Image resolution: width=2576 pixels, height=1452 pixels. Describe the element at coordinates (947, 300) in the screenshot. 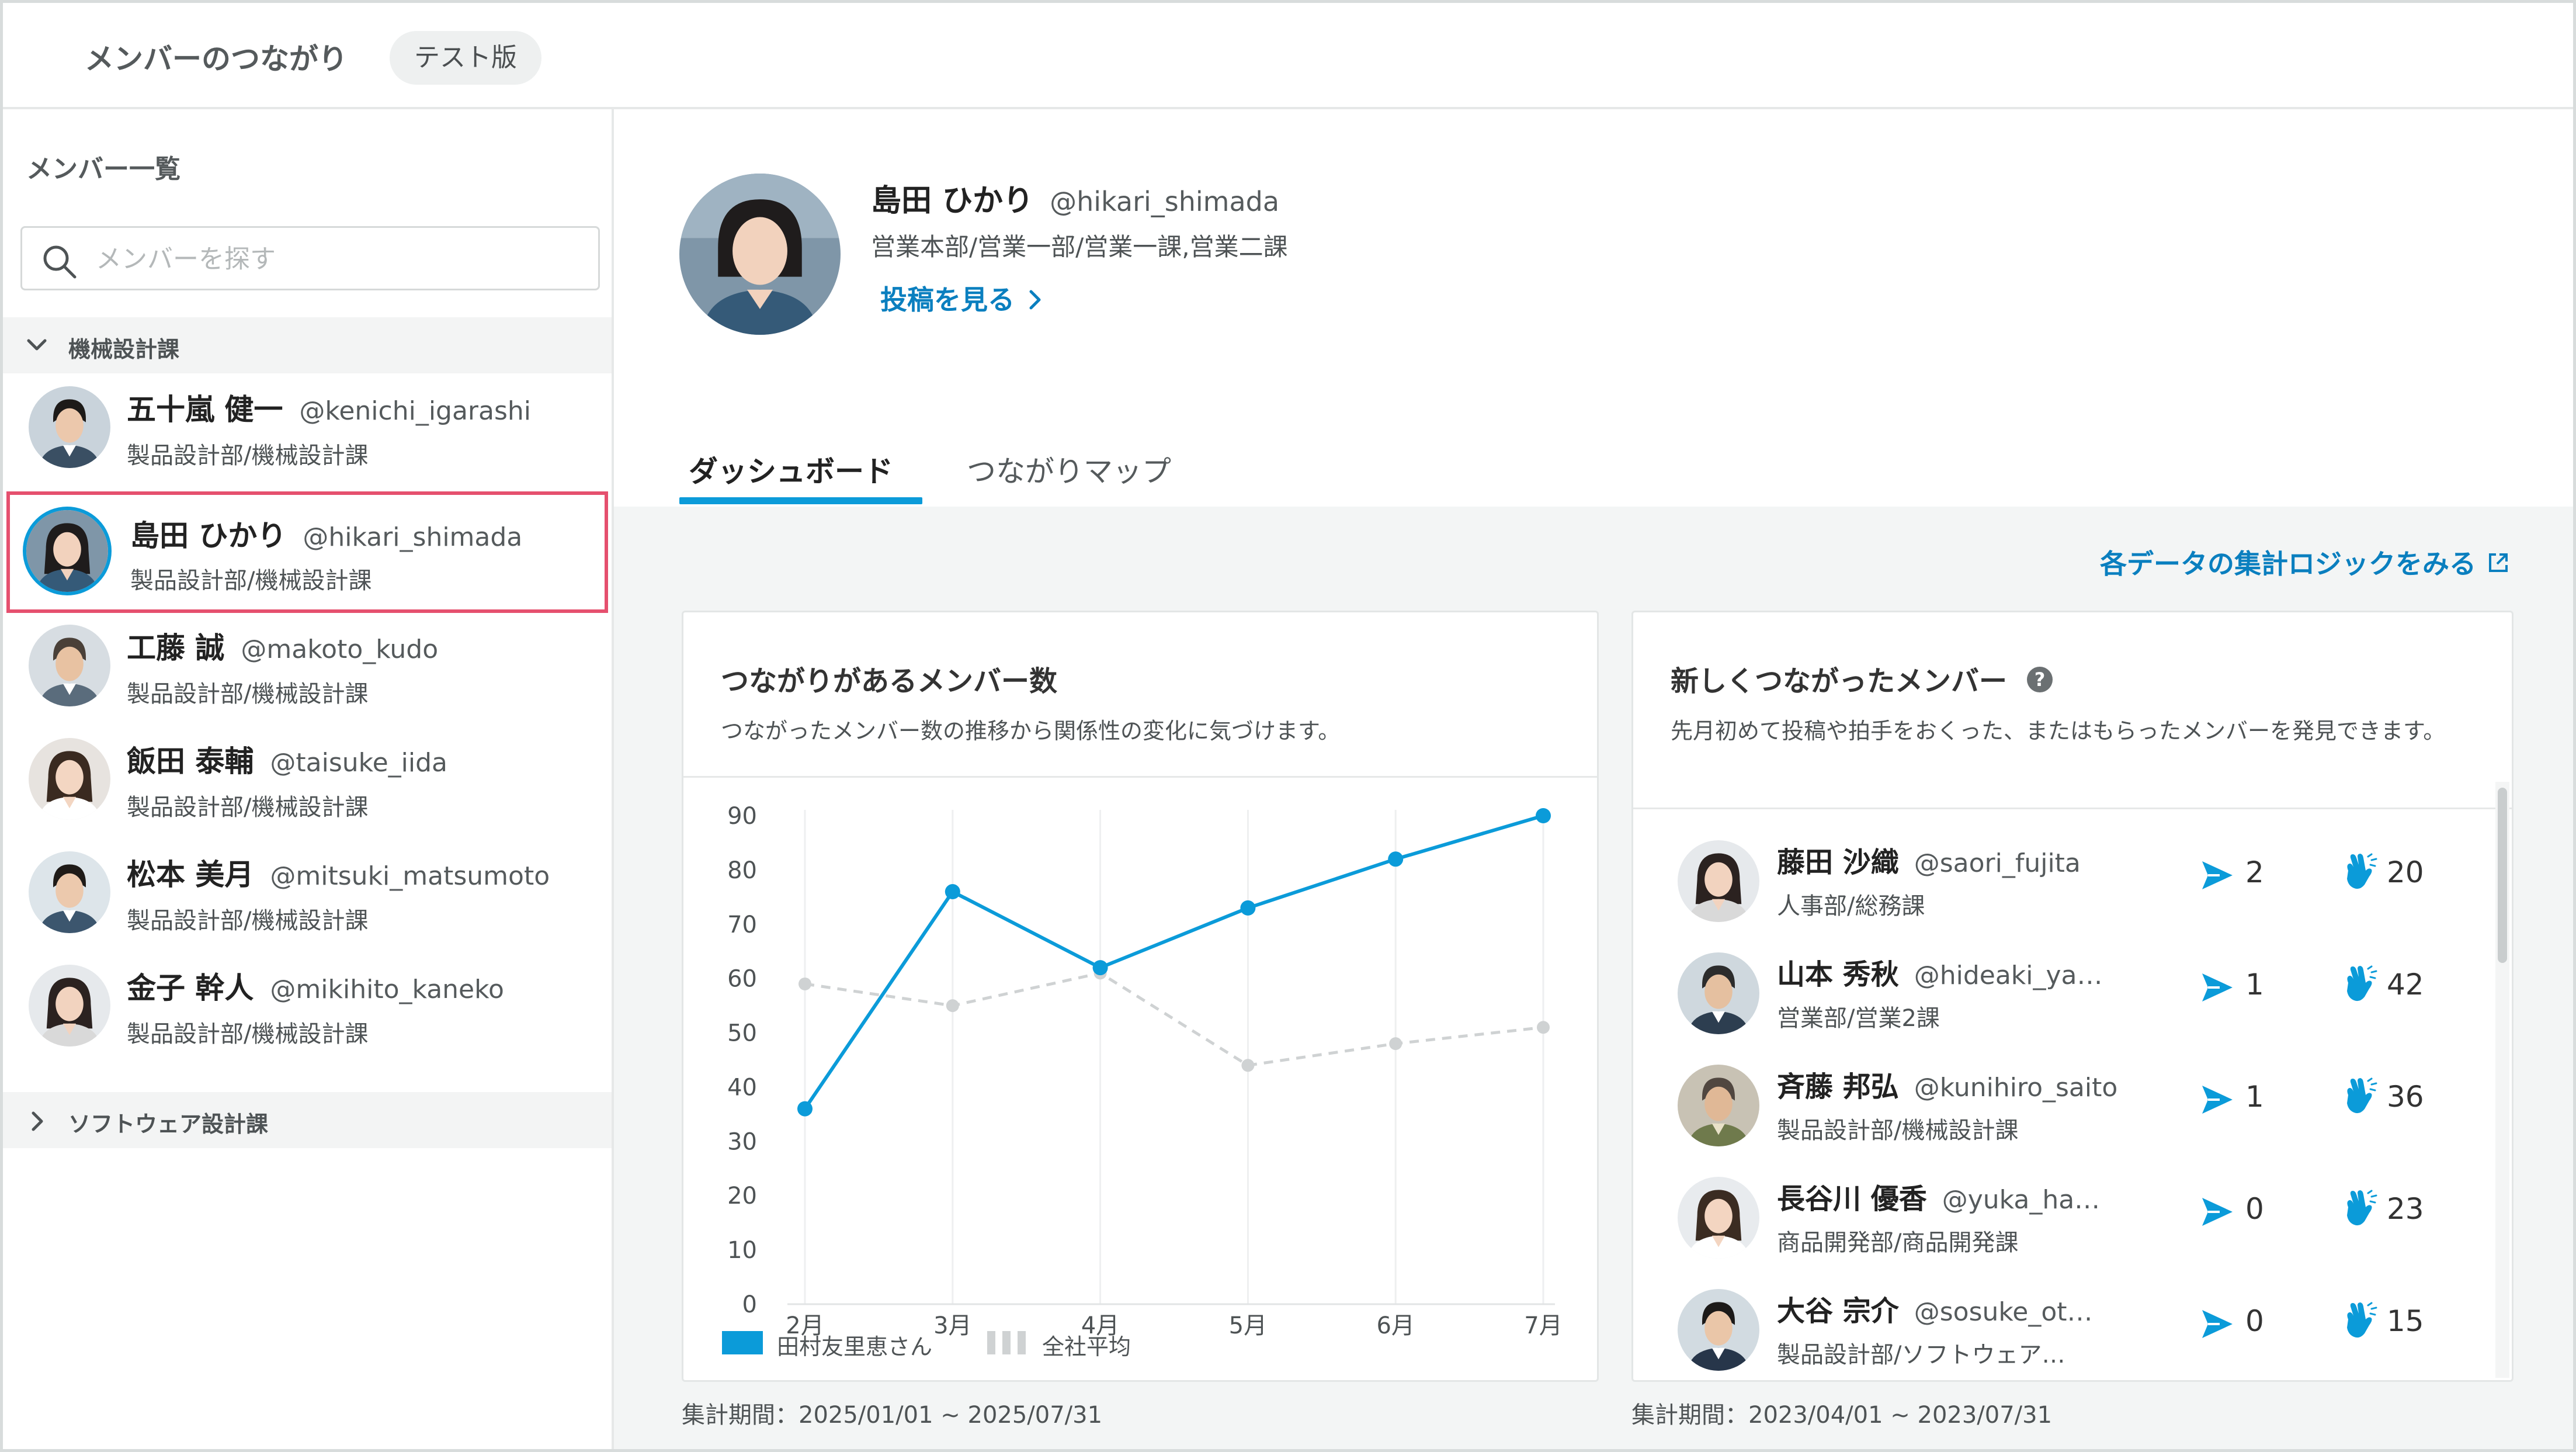

I see `view-posts-label: 投稿を見る` at that location.